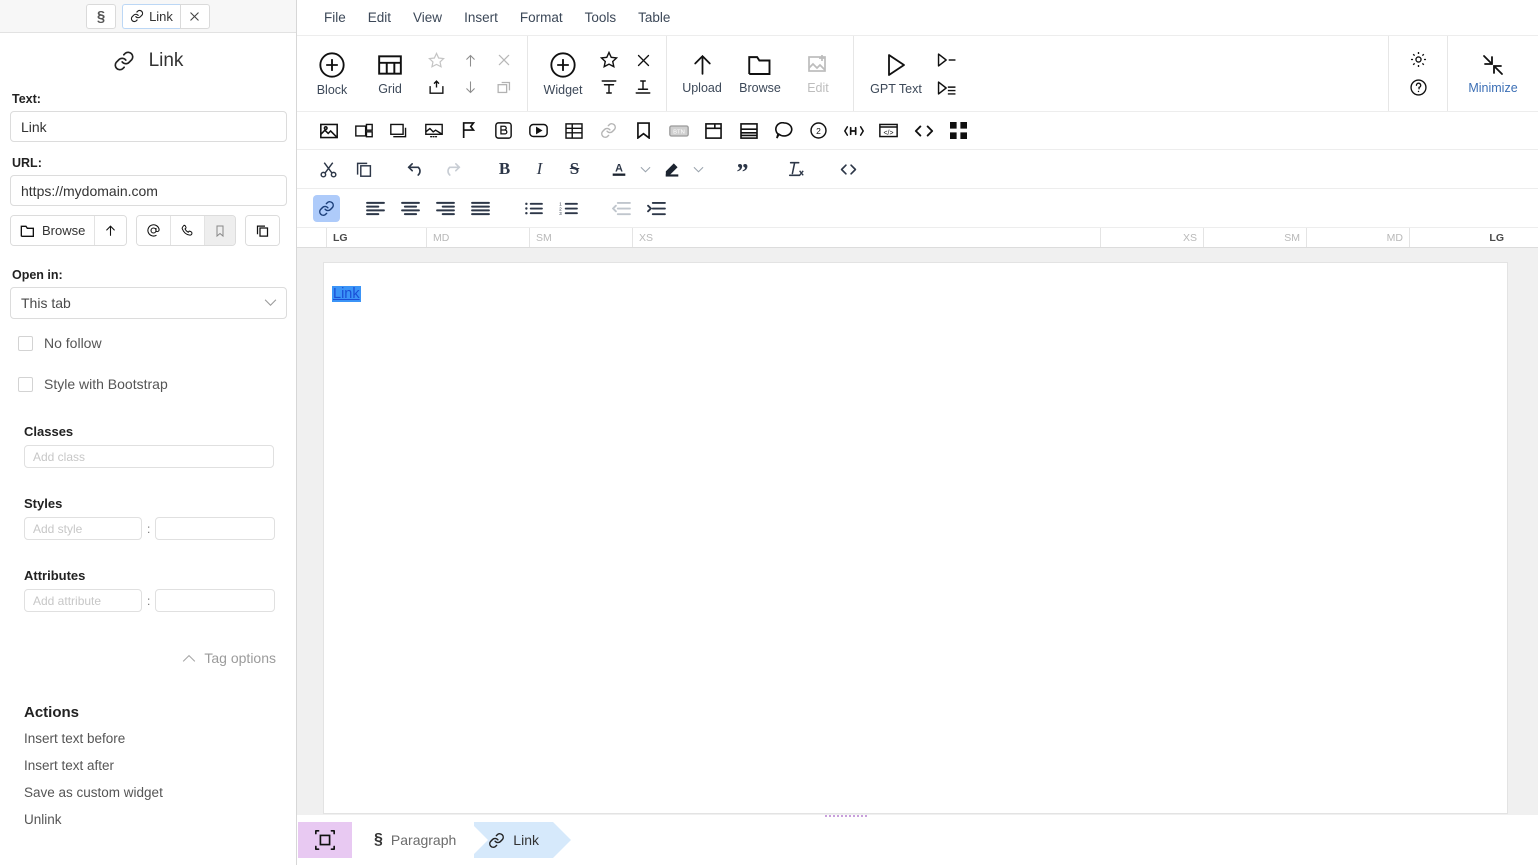  I want to click on card-icon, so click(713, 131).